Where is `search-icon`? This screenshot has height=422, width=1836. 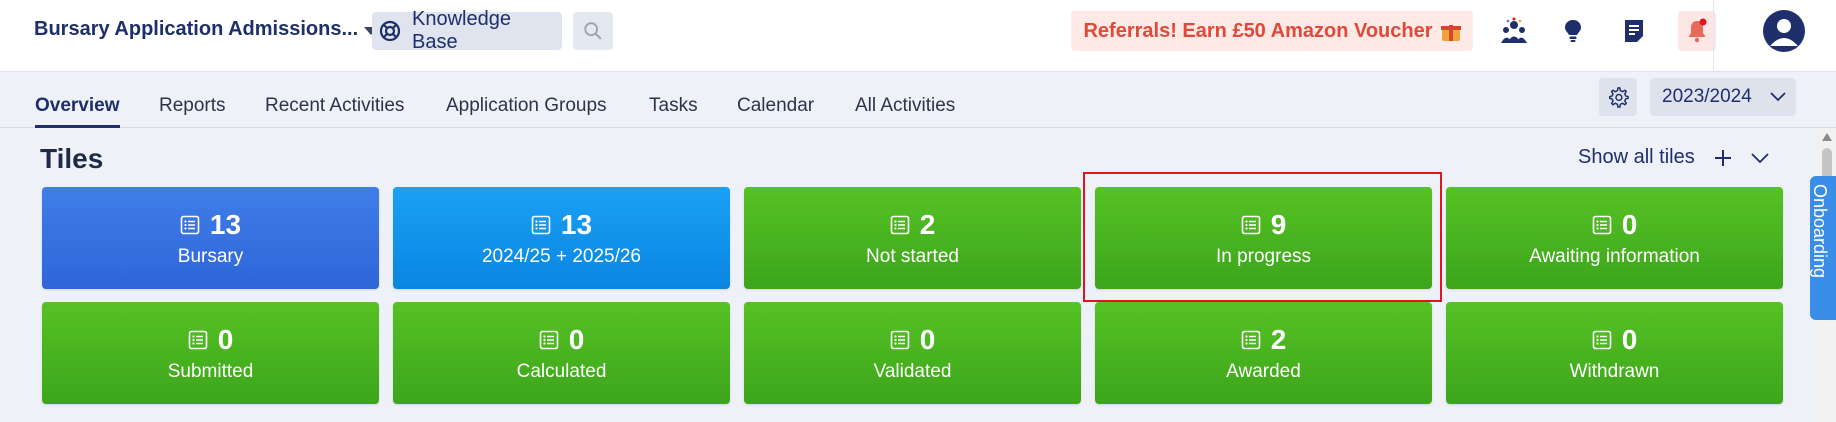
search-icon is located at coordinates (593, 31).